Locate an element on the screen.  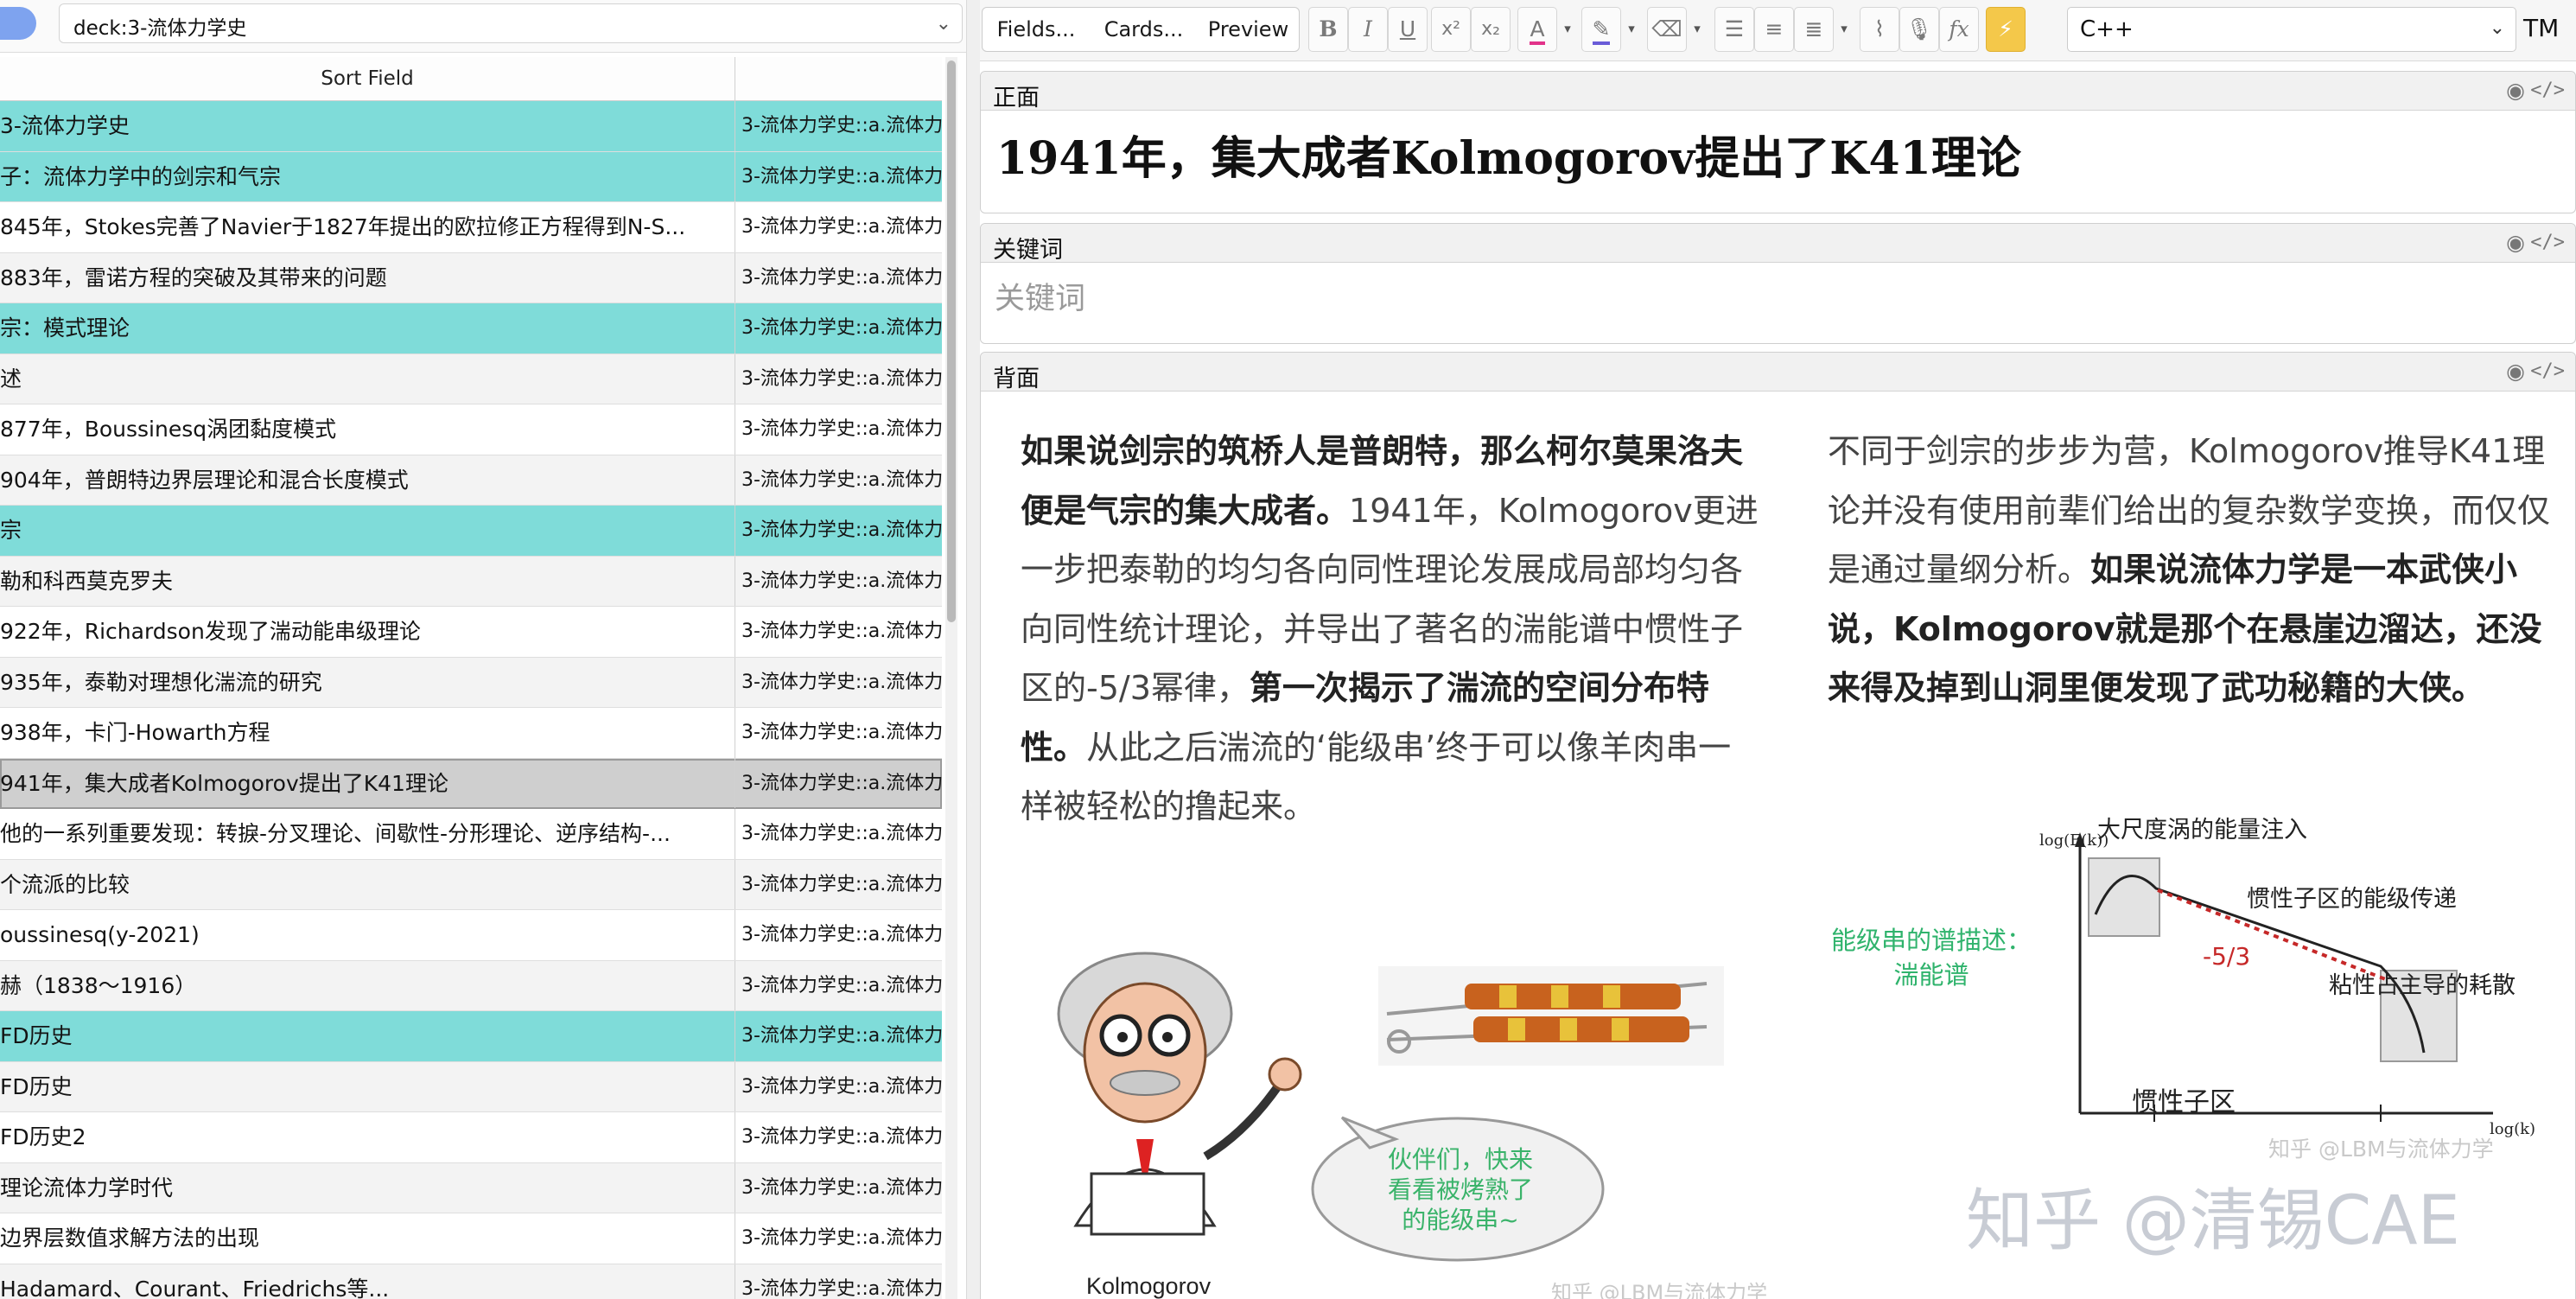
cell-sort-field: oussinesq(y-2021) is located at coordinates (366, 935).